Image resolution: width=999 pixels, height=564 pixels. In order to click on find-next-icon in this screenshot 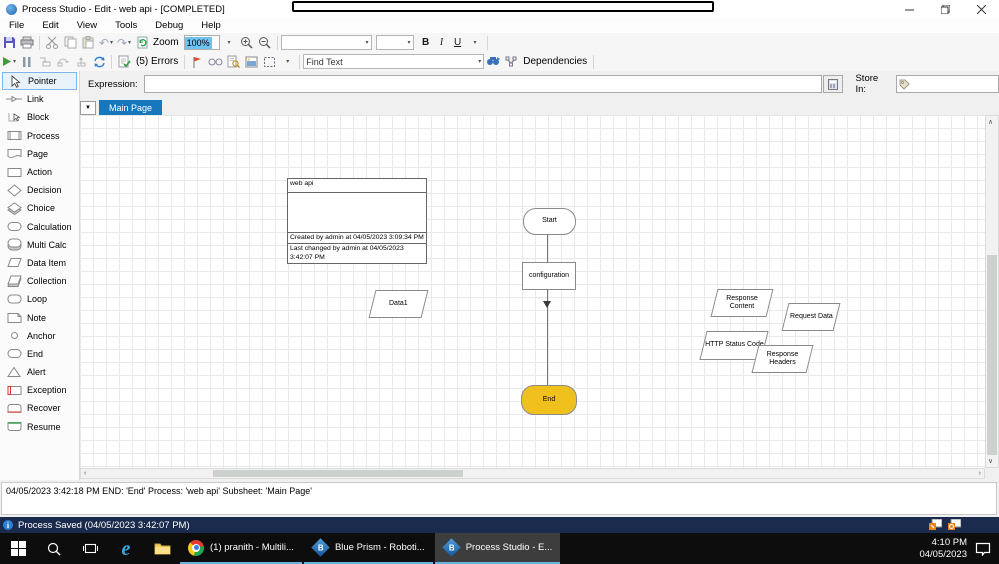, I will do `click(493, 61)`.